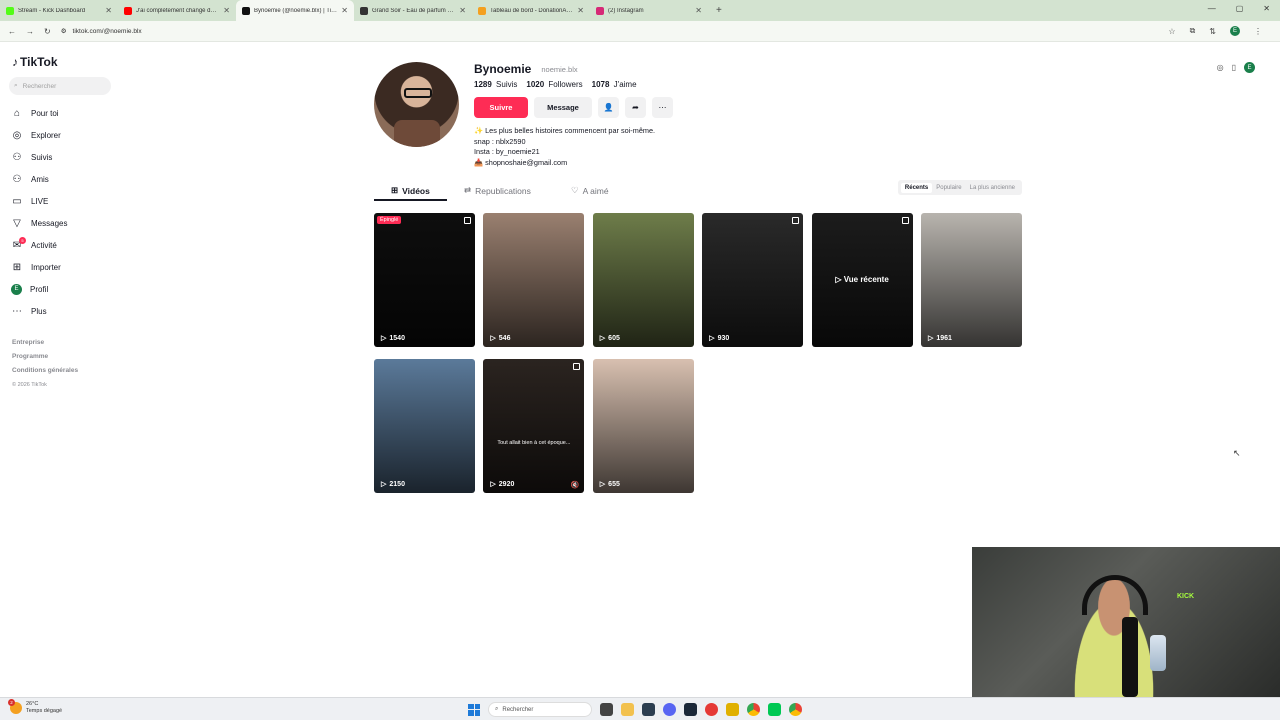  Describe the element at coordinates (64, 31) in the screenshot. I see `site-info-icon: ⚙` at that location.